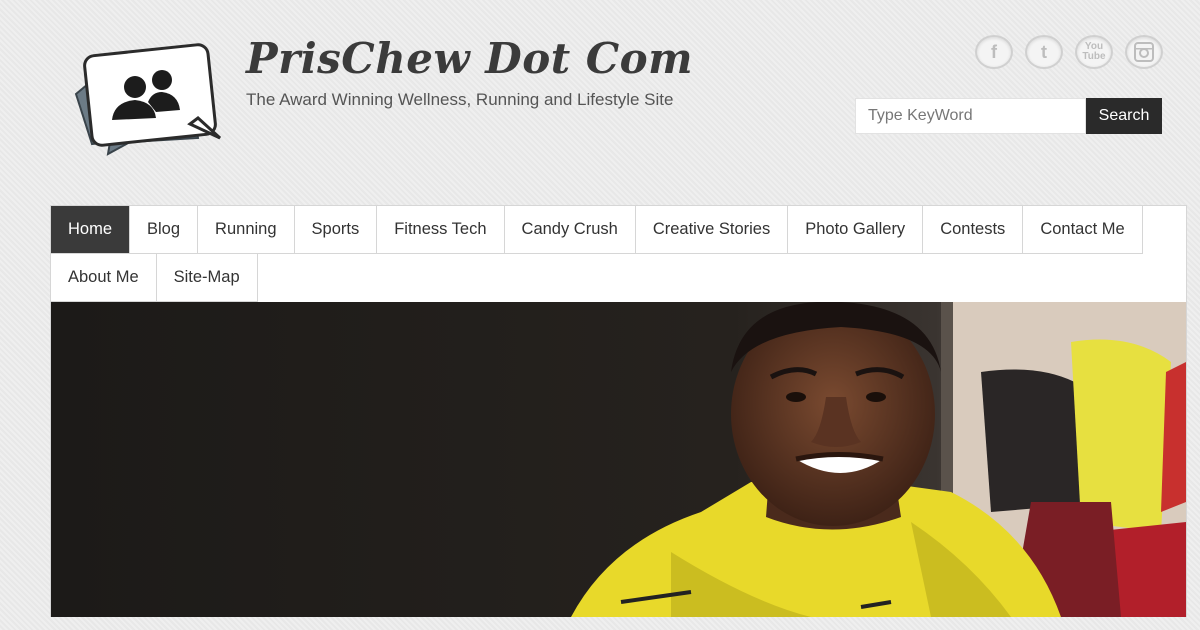  Describe the element at coordinates (91, 230) in the screenshot. I see `nav-item-home: Home` at that location.